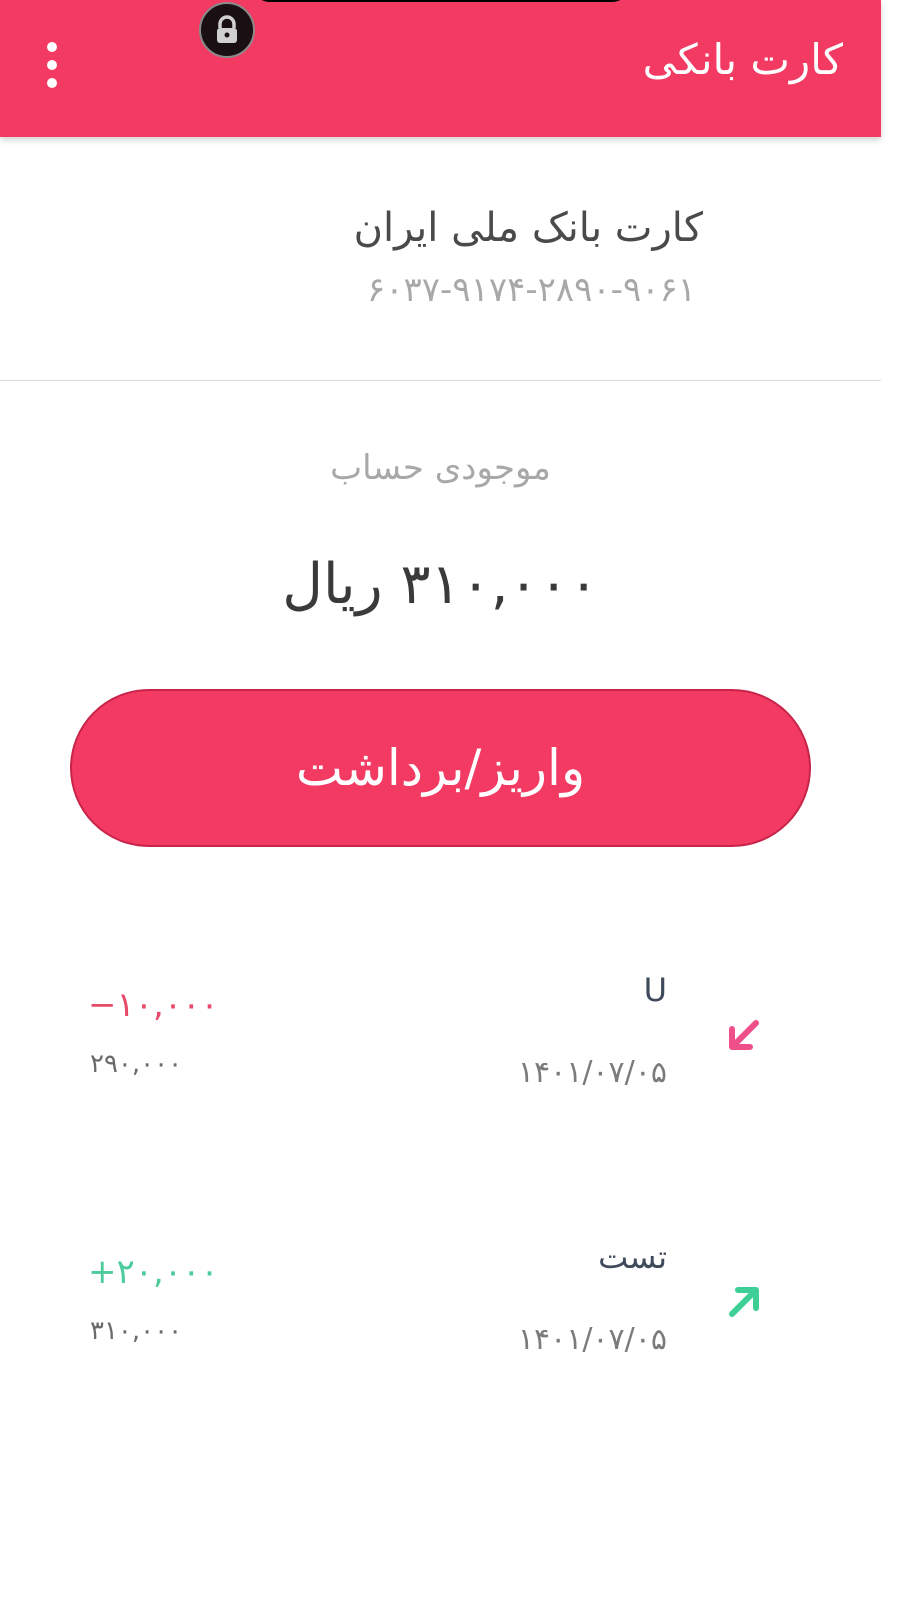 The image size is (900, 1600). What do you see at coordinates (742, 59) in the screenshot?
I see `app-bar-title: کارت بانکی` at bounding box center [742, 59].